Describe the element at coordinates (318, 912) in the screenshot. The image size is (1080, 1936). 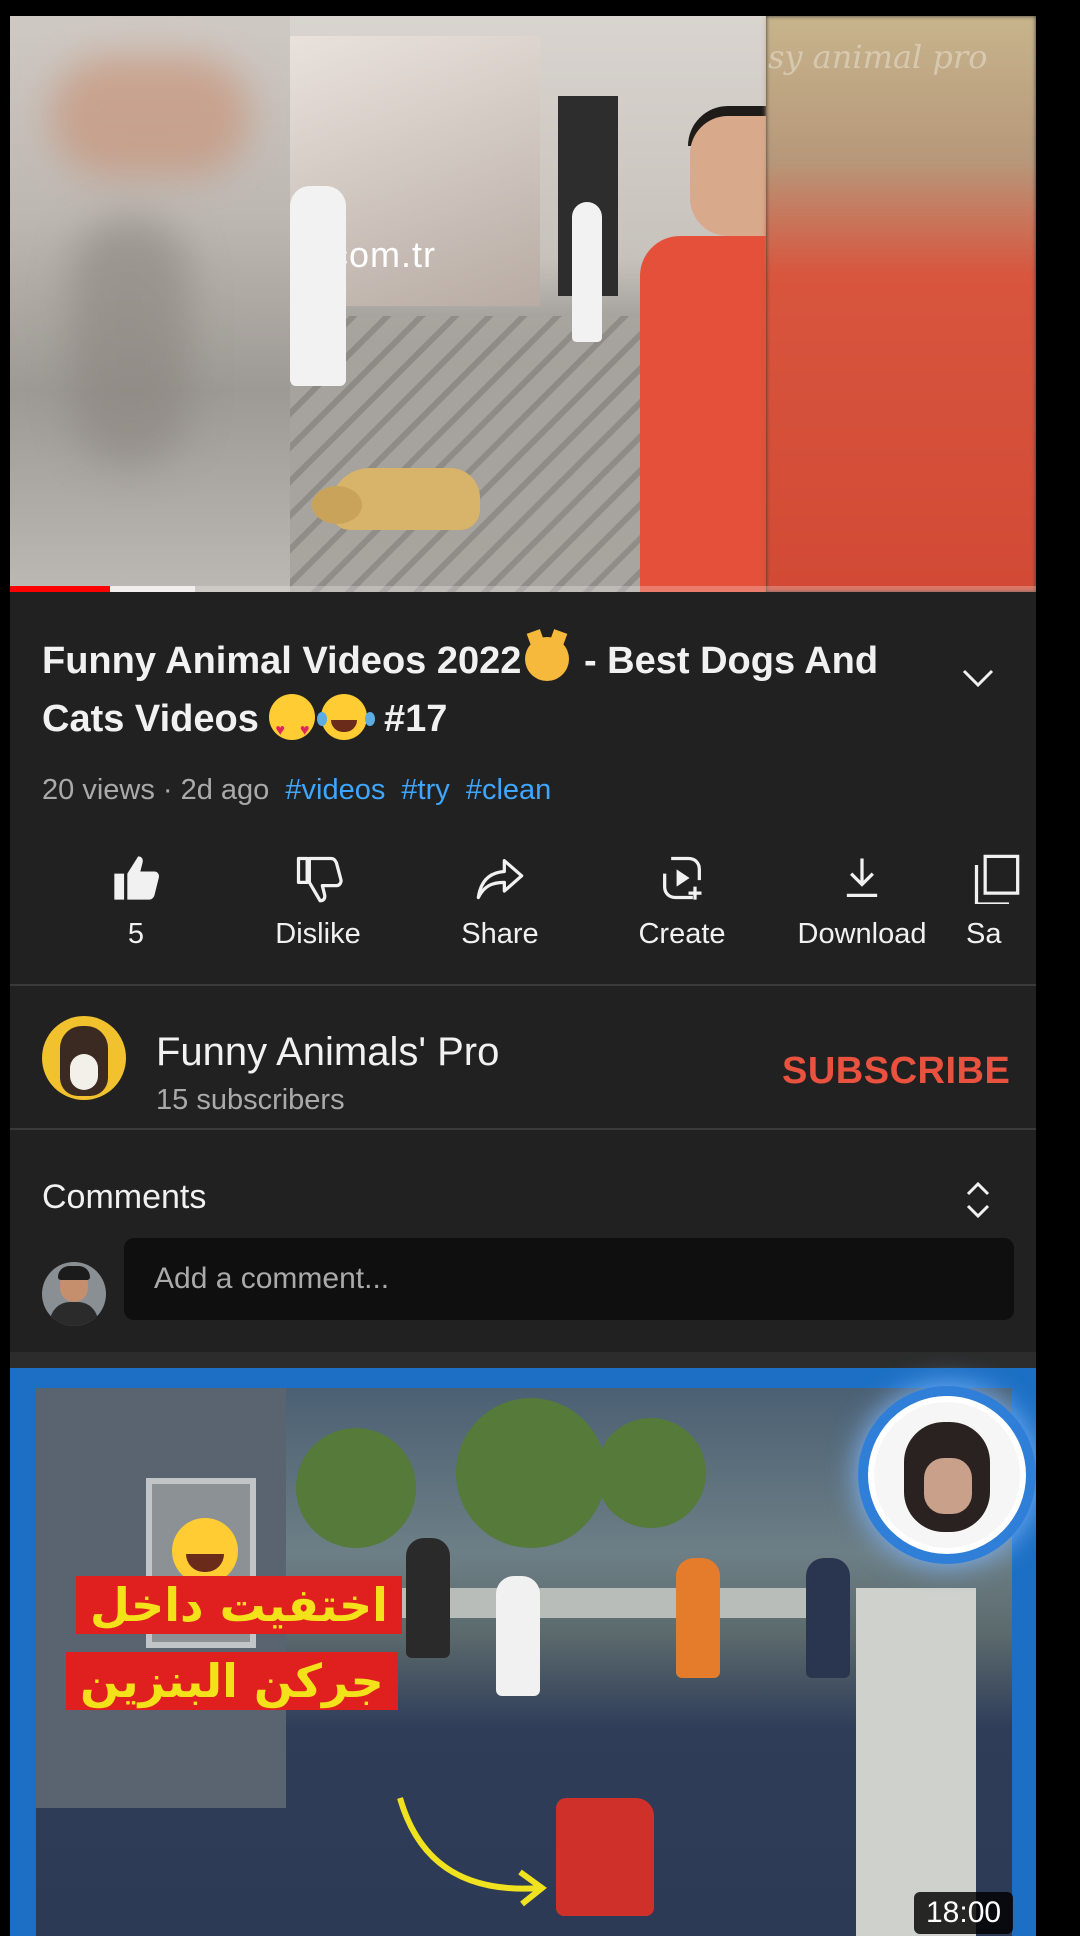
I see `dislike-button: Dislike` at that location.